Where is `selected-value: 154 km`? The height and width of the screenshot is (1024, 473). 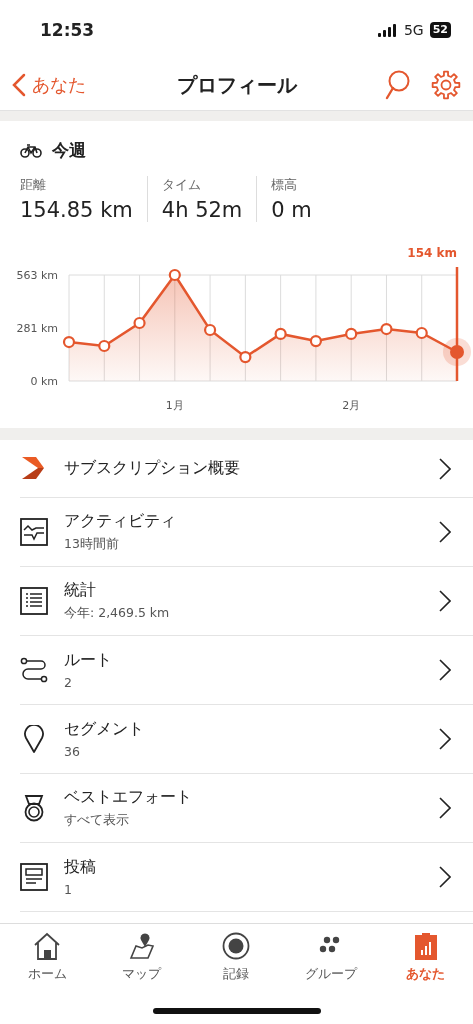 selected-value: 154 km is located at coordinates (432, 253).